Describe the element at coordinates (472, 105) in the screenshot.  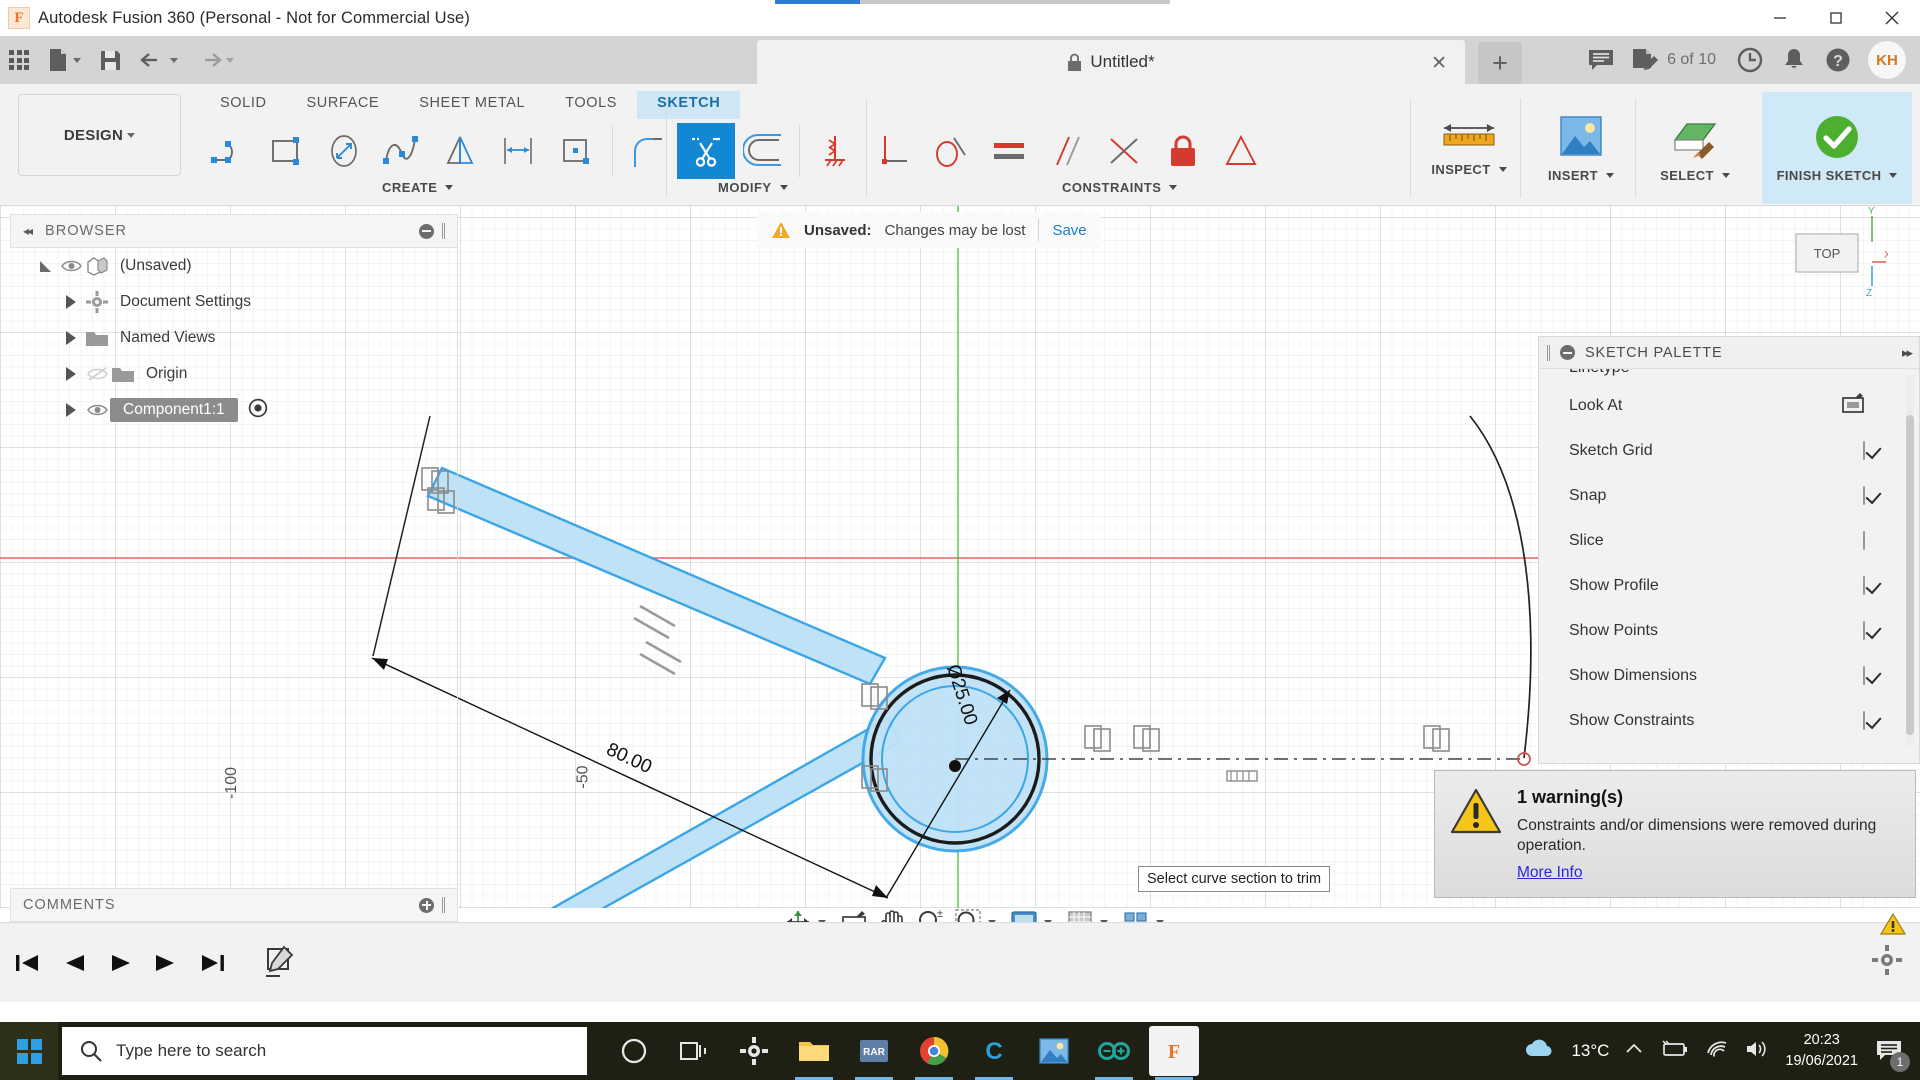
I see `tab-sheet-metal: SHEET METAL` at that location.